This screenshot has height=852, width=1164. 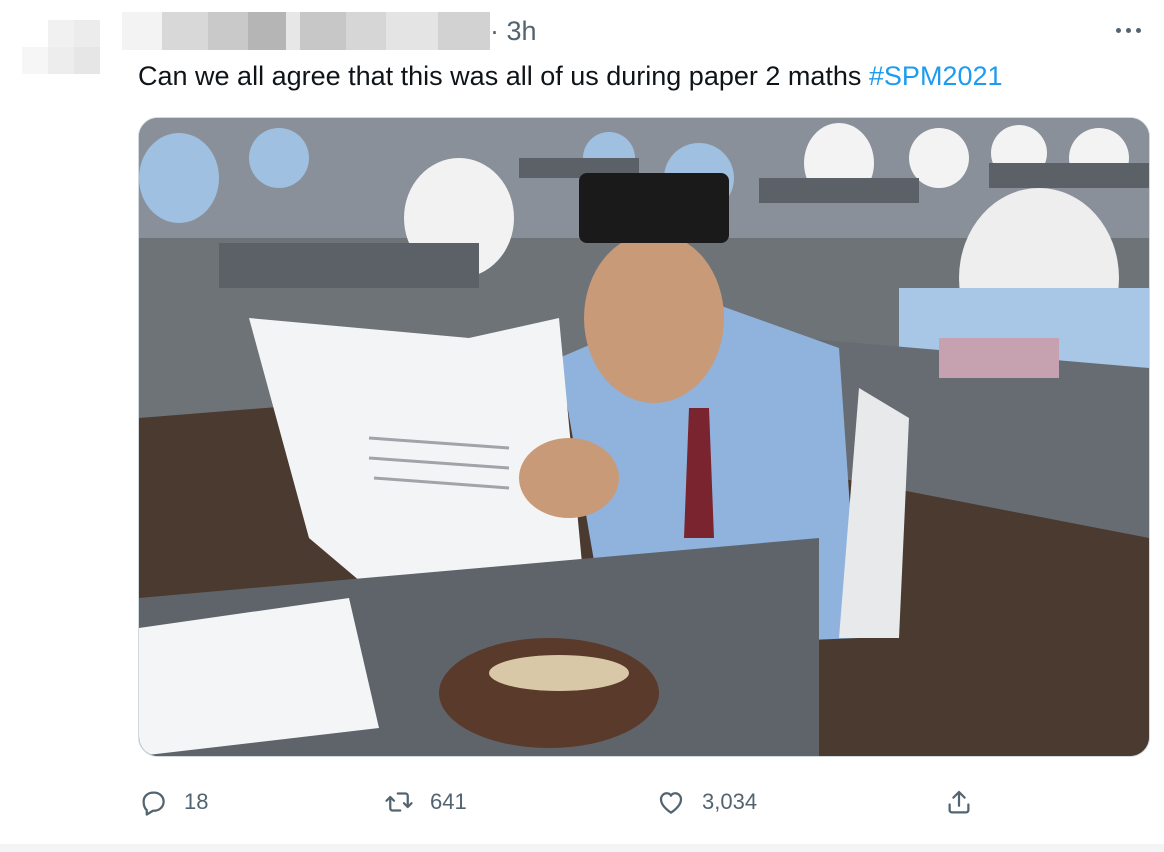 What do you see at coordinates (153, 803) in the screenshot?
I see `reply-bubble-icon` at bounding box center [153, 803].